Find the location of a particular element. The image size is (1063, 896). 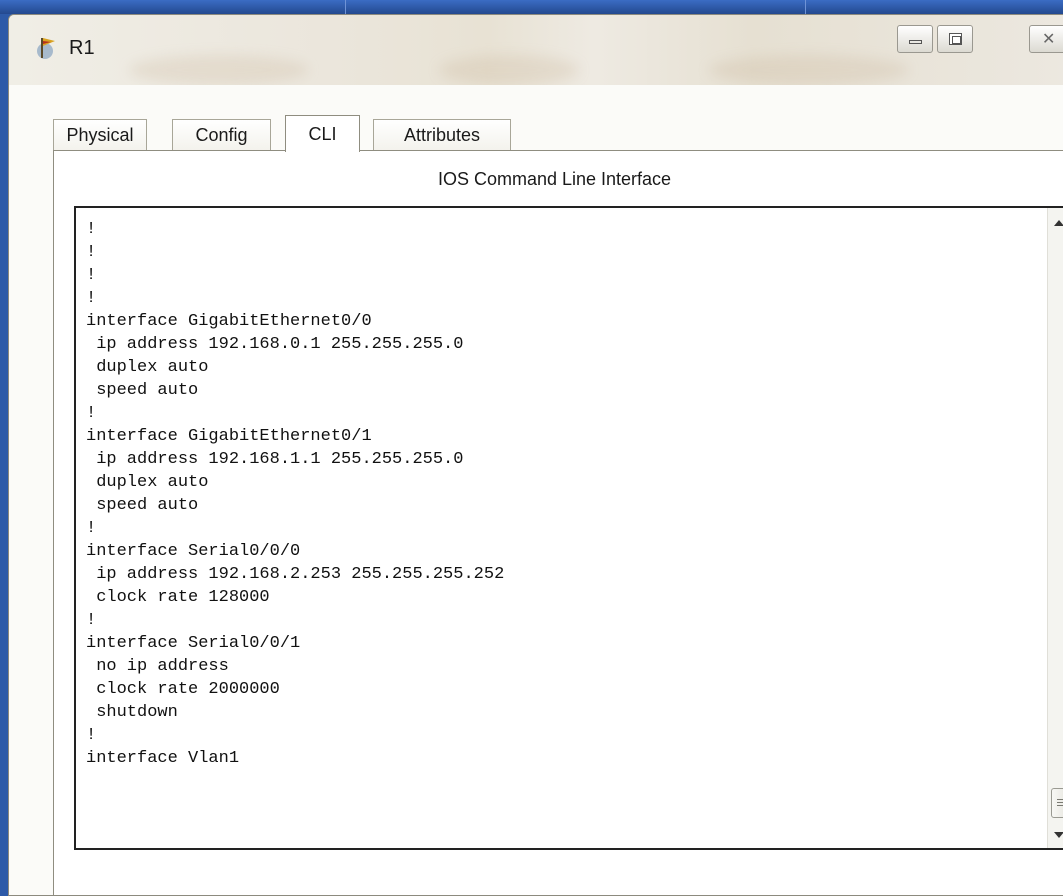

cli-line: interface Vlan1 is located at coordinates (163, 758).